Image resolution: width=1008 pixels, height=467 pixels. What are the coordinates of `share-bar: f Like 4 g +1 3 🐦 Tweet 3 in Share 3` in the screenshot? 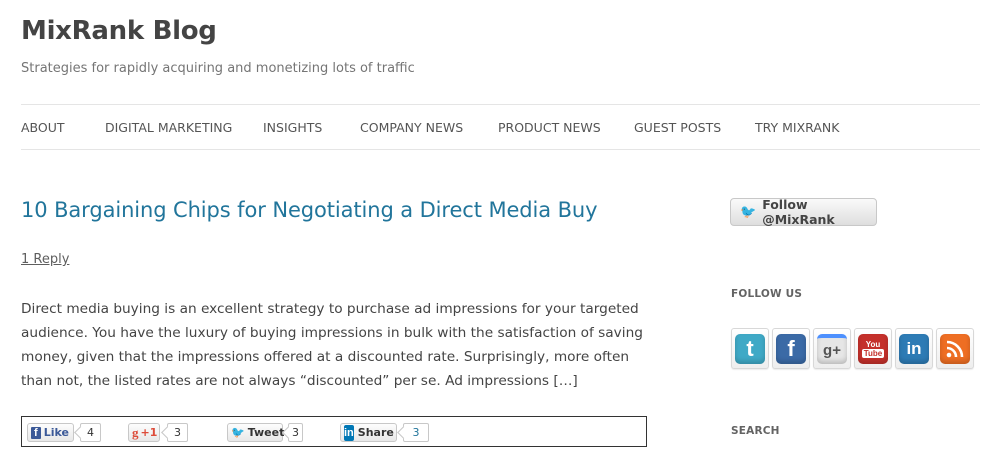 It's located at (334, 431).